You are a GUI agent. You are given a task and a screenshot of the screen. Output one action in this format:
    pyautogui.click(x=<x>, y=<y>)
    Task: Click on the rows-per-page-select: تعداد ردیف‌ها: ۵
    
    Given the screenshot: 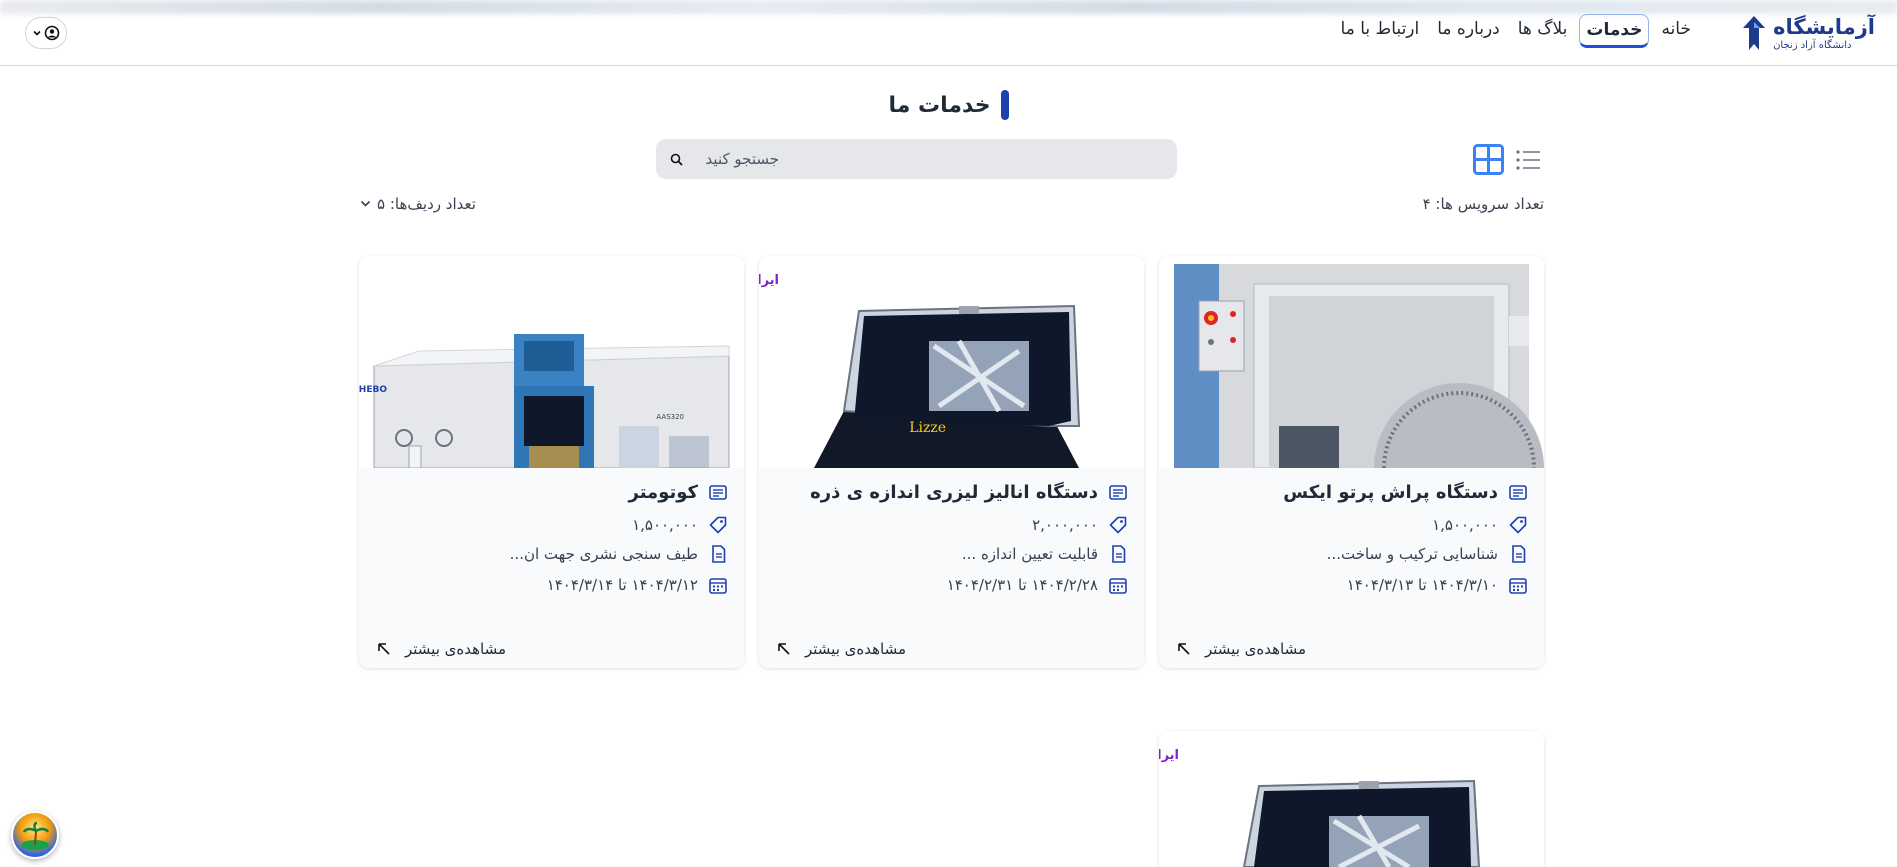 What is the action you would take?
    pyautogui.click(x=418, y=204)
    